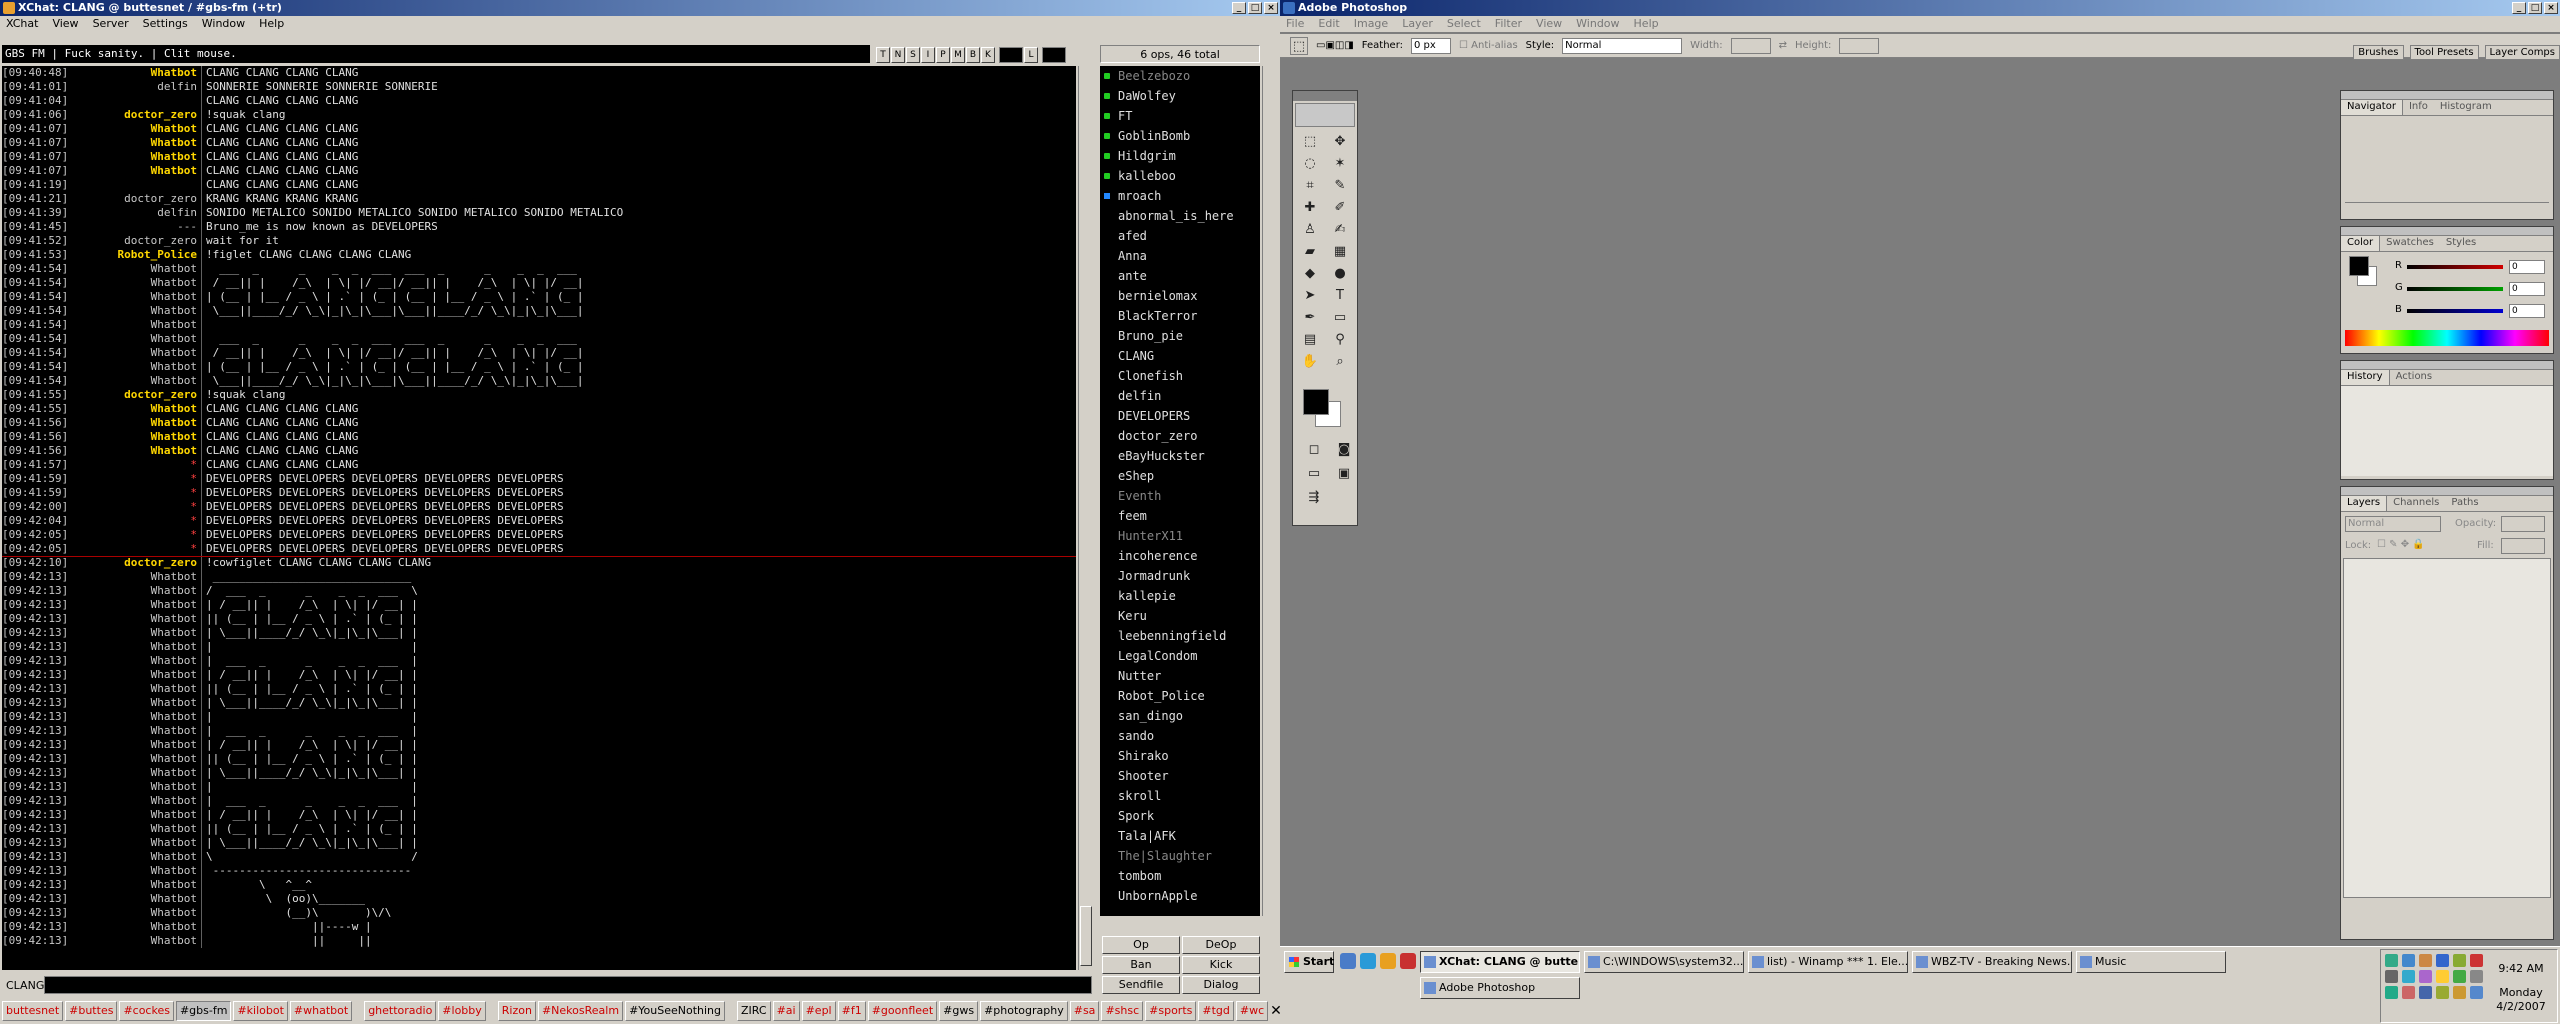  What do you see at coordinates (1295, 24) in the screenshot?
I see `ps-menu-file: File` at bounding box center [1295, 24].